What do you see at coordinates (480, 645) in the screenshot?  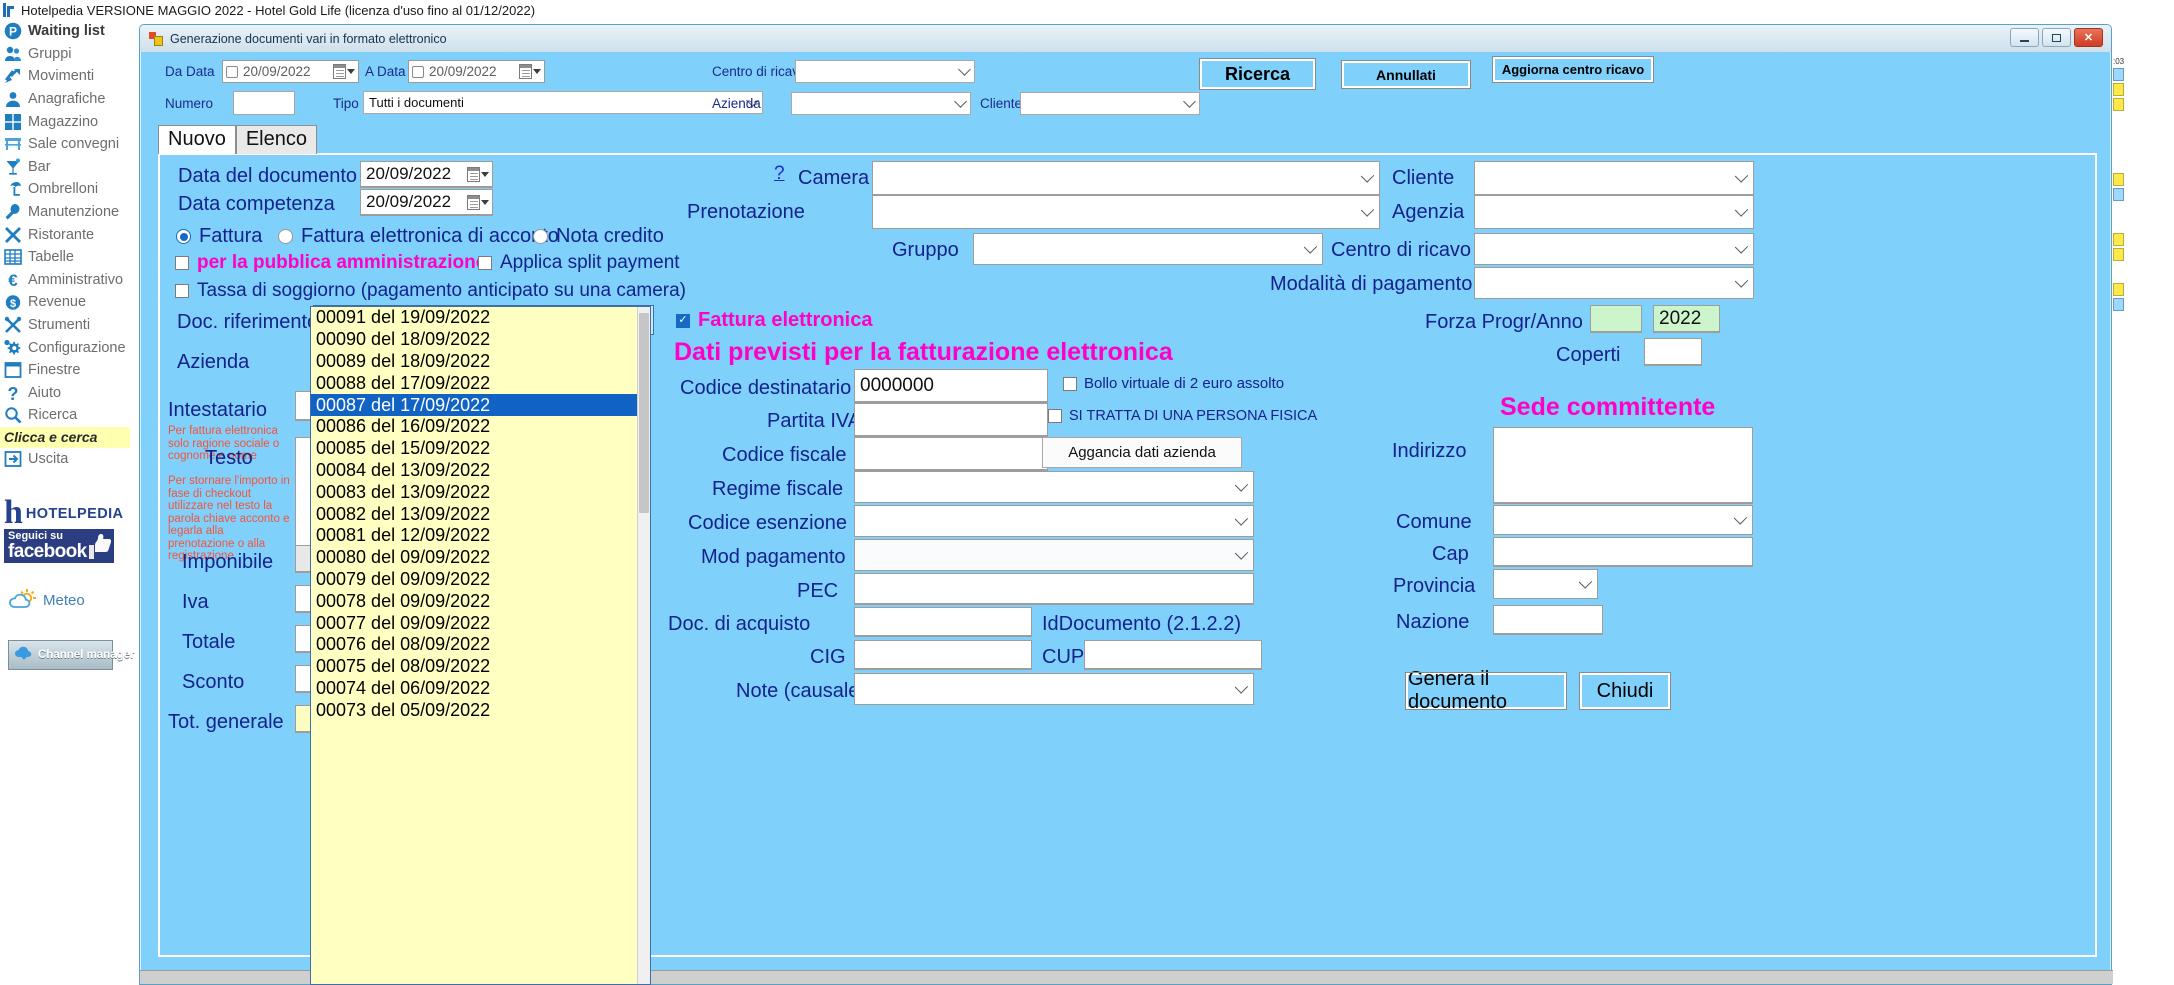 I see `dropdown-item: 00076 del 08/09/2022` at bounding box center [480, 645].